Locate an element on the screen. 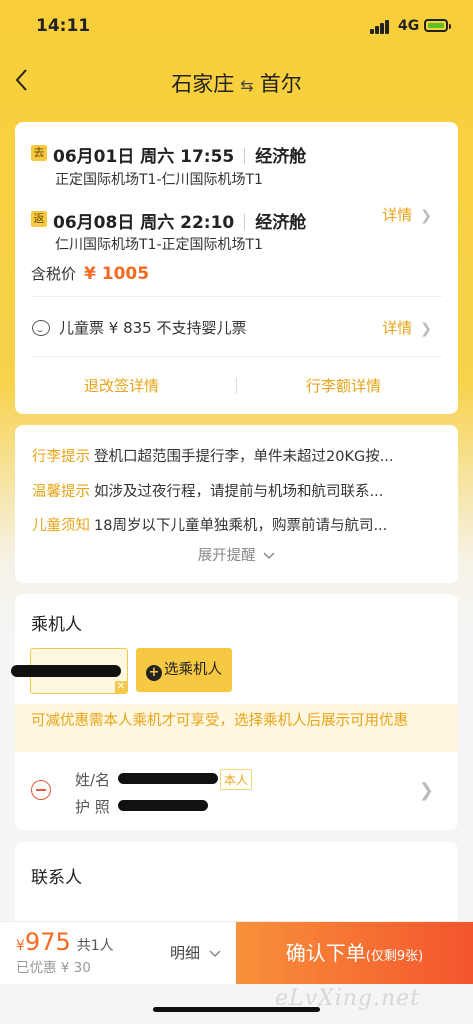 This screenshot has width=473, height=1024. outbound-cabin: 经济舱 is located at coordinates (281, 157).